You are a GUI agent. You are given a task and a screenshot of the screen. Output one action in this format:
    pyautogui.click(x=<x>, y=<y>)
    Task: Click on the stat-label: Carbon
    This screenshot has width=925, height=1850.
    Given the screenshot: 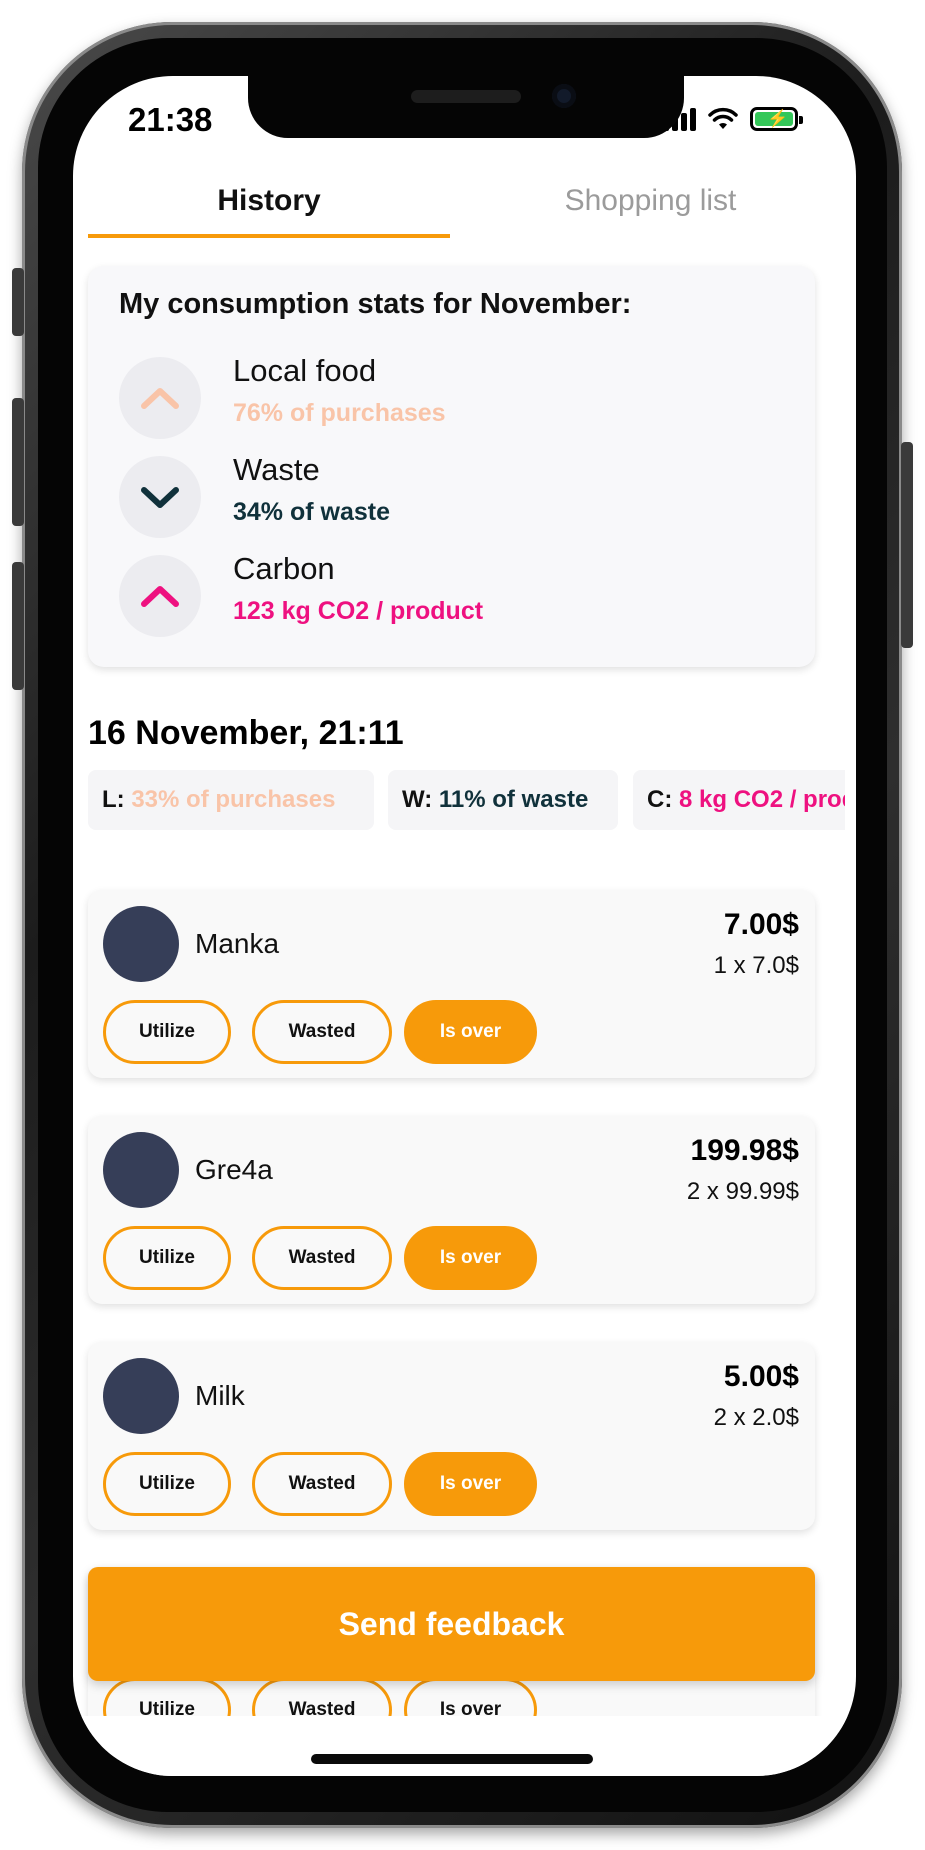 What is the action you would take?
    pyautogui.click(x=284, y=568)
    